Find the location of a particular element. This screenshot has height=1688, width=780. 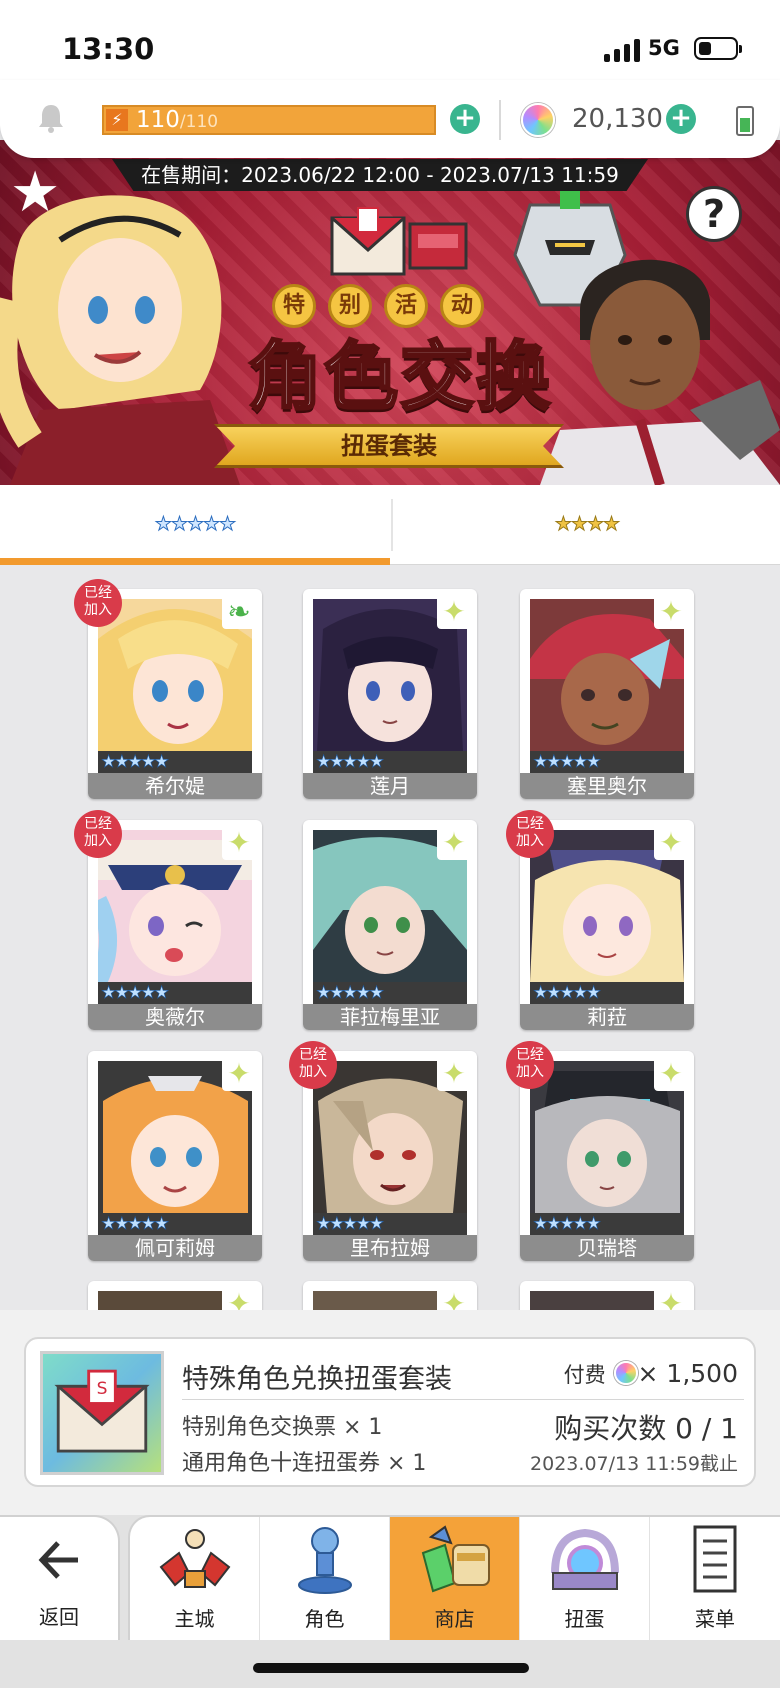

divider is located at coordinates (500, 120).